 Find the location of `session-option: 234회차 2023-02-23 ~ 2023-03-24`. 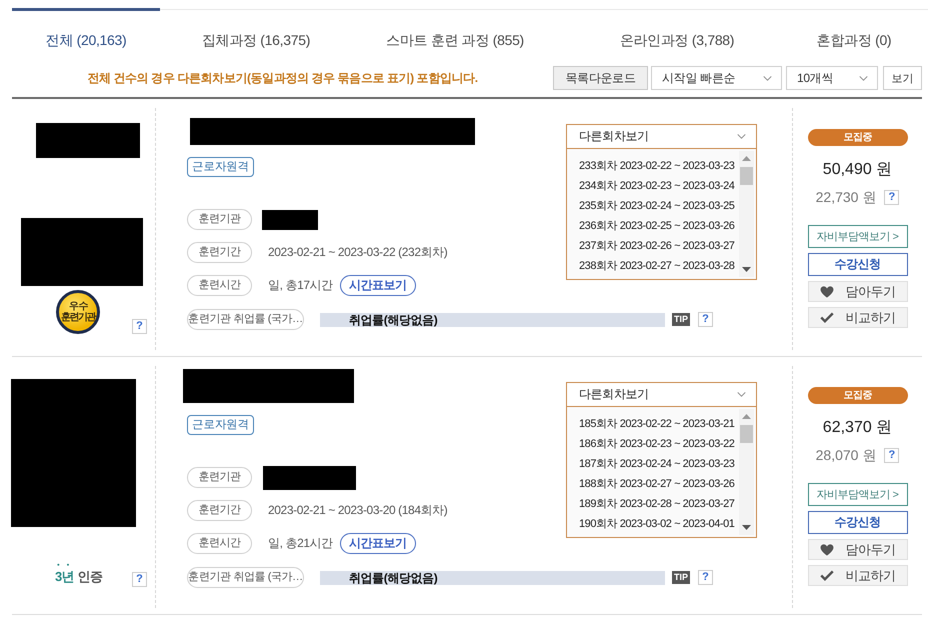

session-option: 234회차 2023-02-23 ~ 2023-03-24 is located at coordinates (656, 186).